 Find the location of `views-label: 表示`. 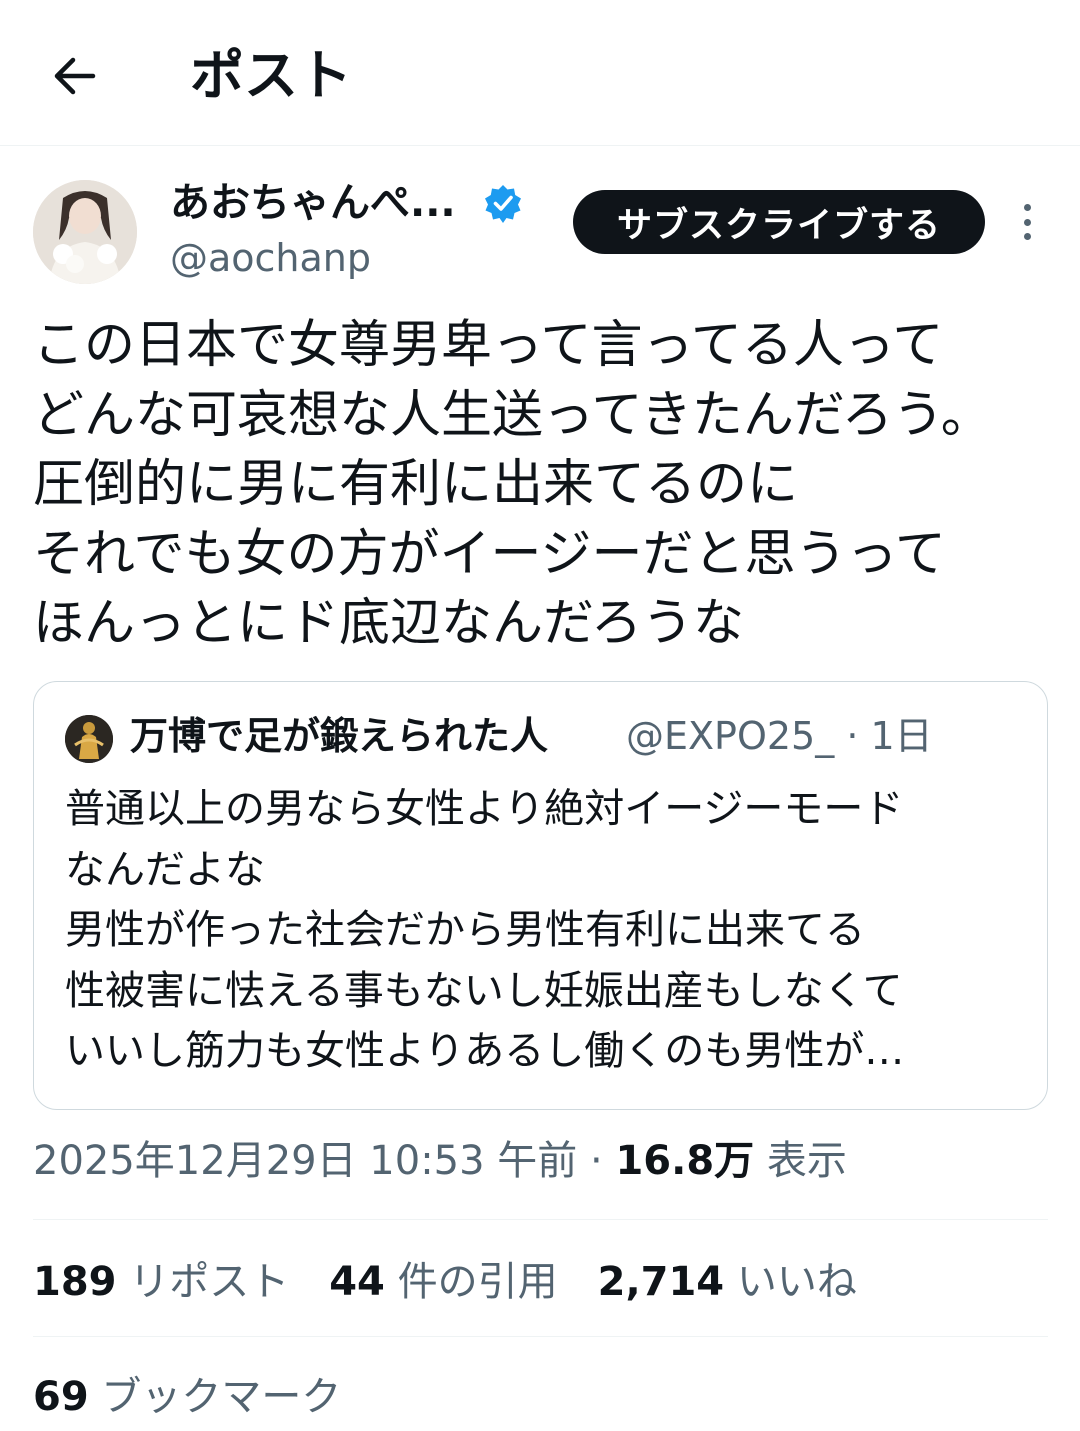

views-label: 表示 is located at coordinates (800, 1161).